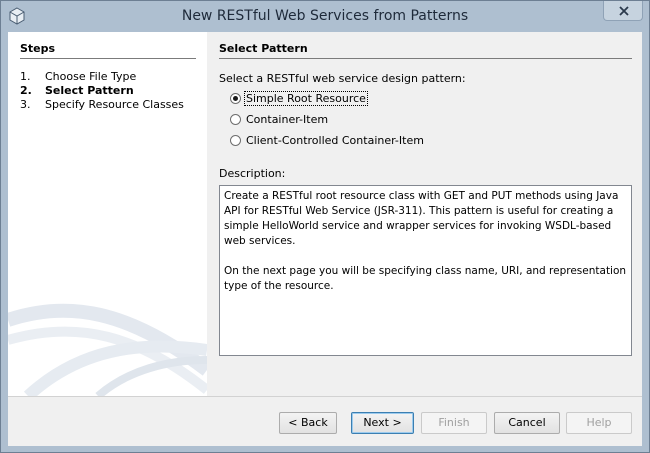 The image size is (650, 453). Describe the element at coordinates (306, 98) in the screenshot. I see `radio-label: Simple Root Resource` at that location.